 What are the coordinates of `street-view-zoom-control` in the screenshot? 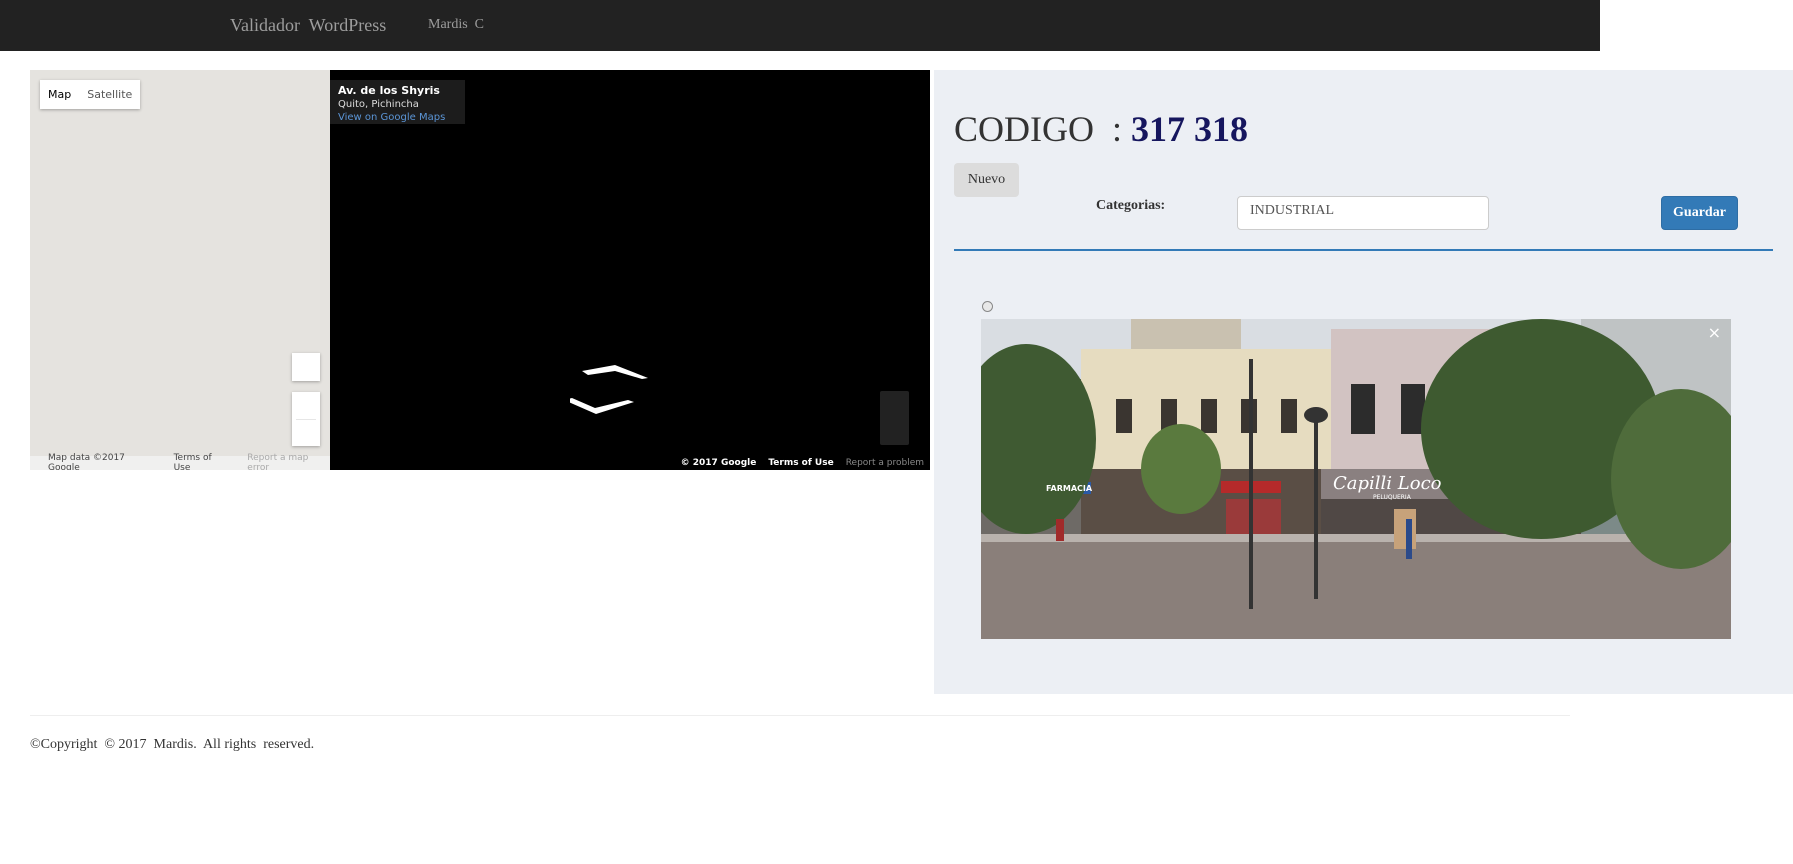 It's located at (894, 418).